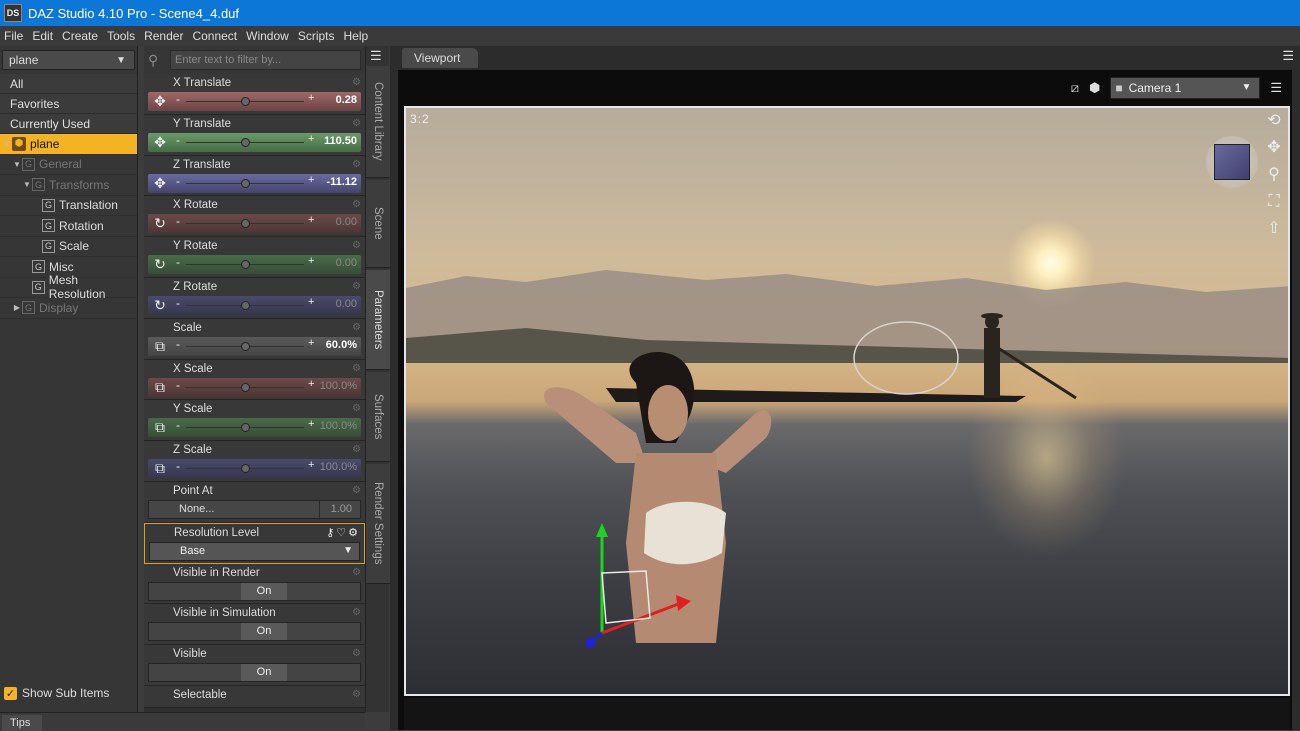 The image size is (1300, 731). What do you see at coordinates (254, 346) in the screenshot?
I see `param-slider: ⧉ - +60.0%` at bounding box center [254, 346].